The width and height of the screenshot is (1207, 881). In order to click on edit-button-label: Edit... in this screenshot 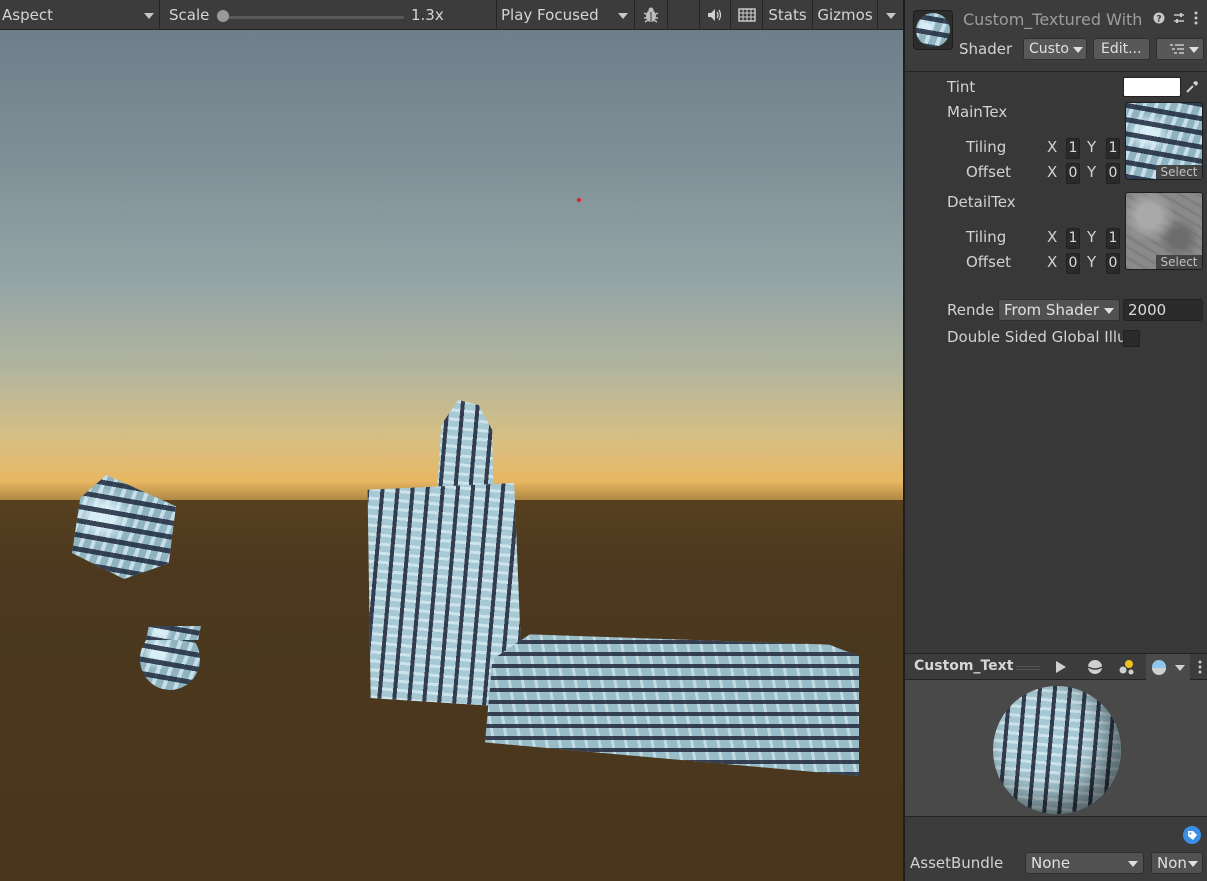, I will do `click(1121, 49)`.